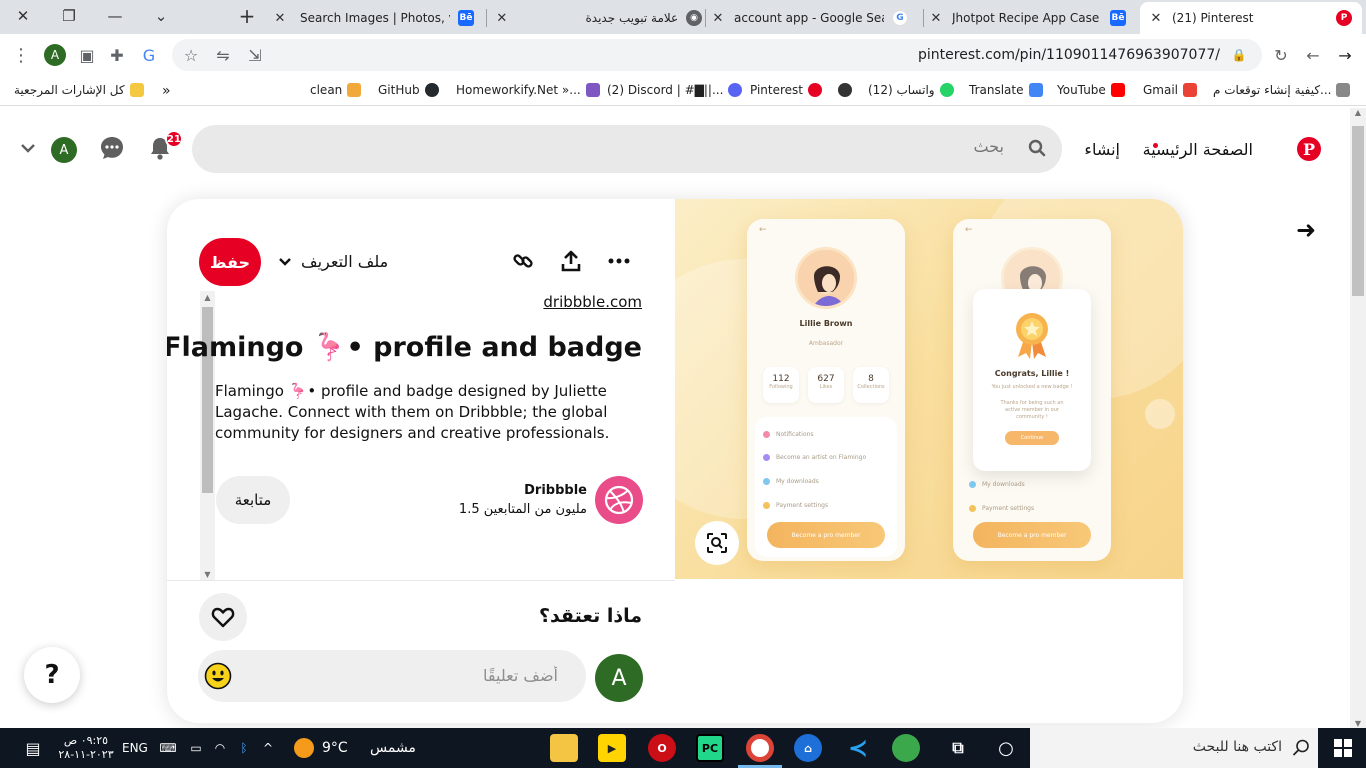 This screenshot has height=768, width=1366. I want to click on file-explorer-icon, so click(564, 748).